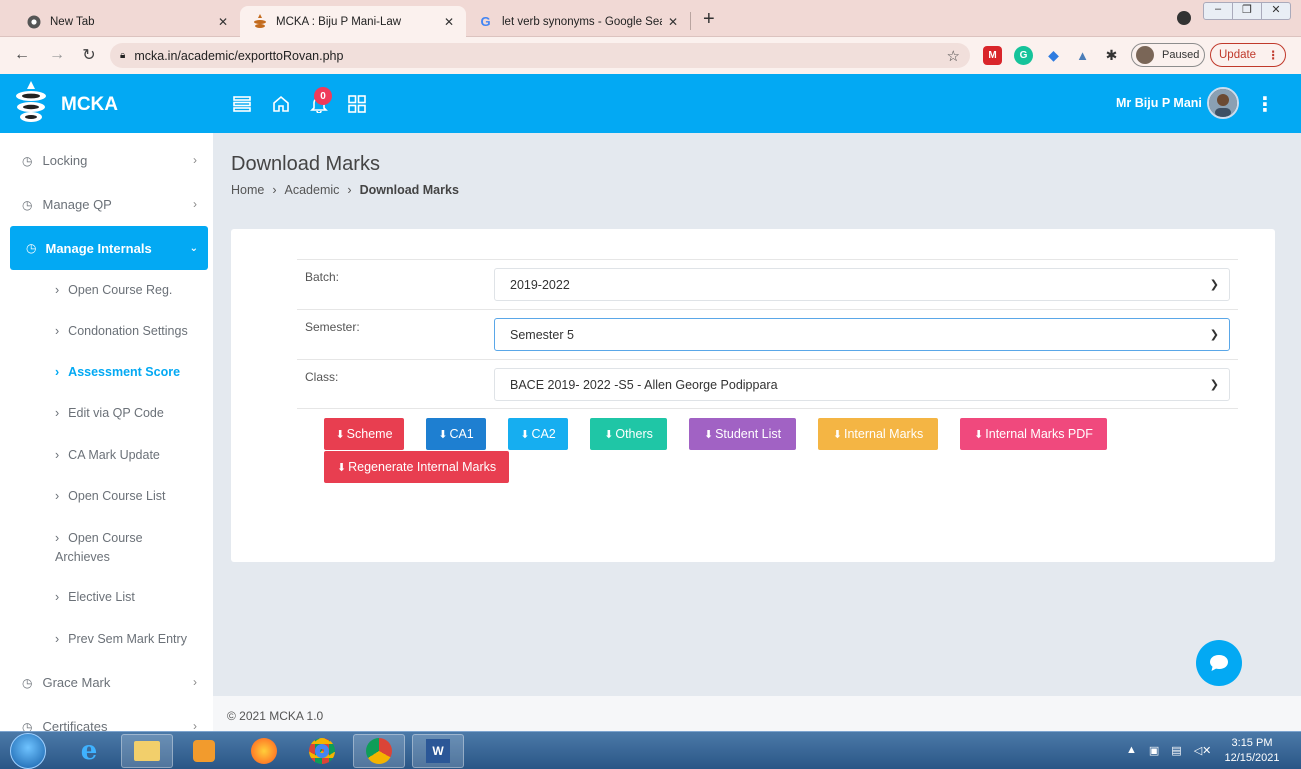 The width and height of the screenshot is (1301, 769). I want to click on semester-label: Semester:, so click(332, 327).